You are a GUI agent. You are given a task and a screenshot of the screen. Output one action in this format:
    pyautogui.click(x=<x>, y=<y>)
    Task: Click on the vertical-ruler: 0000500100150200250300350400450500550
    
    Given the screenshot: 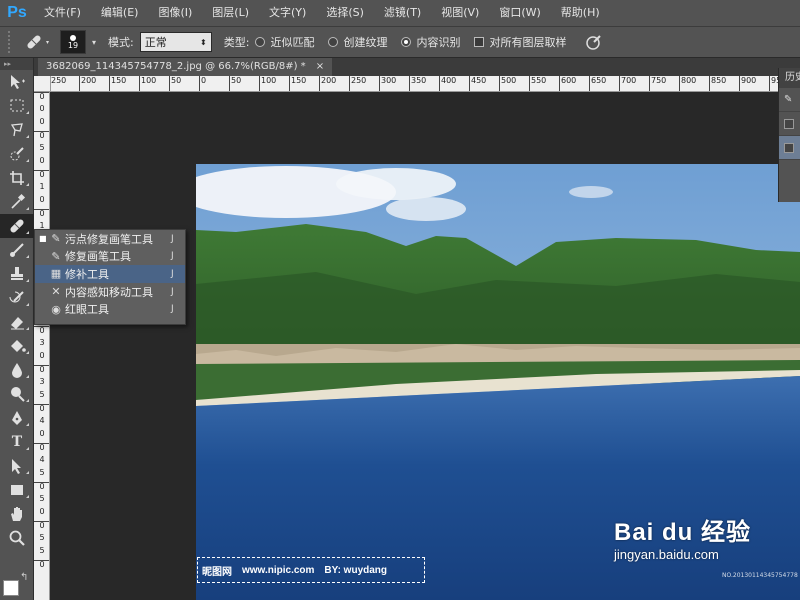 What is the action you would take?
    pyautogui.click(x=42, y=346)
    